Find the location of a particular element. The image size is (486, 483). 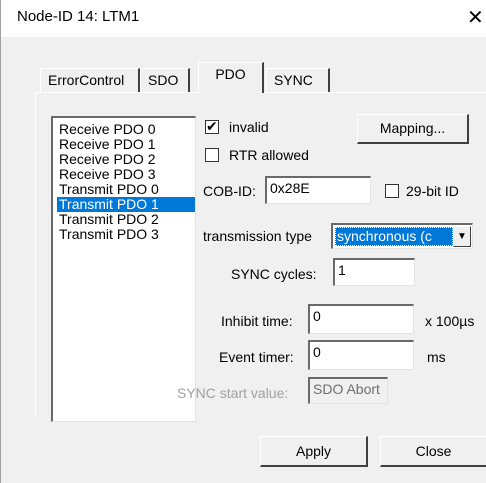

apply-button: Apply is located at coordinates (314, 451).